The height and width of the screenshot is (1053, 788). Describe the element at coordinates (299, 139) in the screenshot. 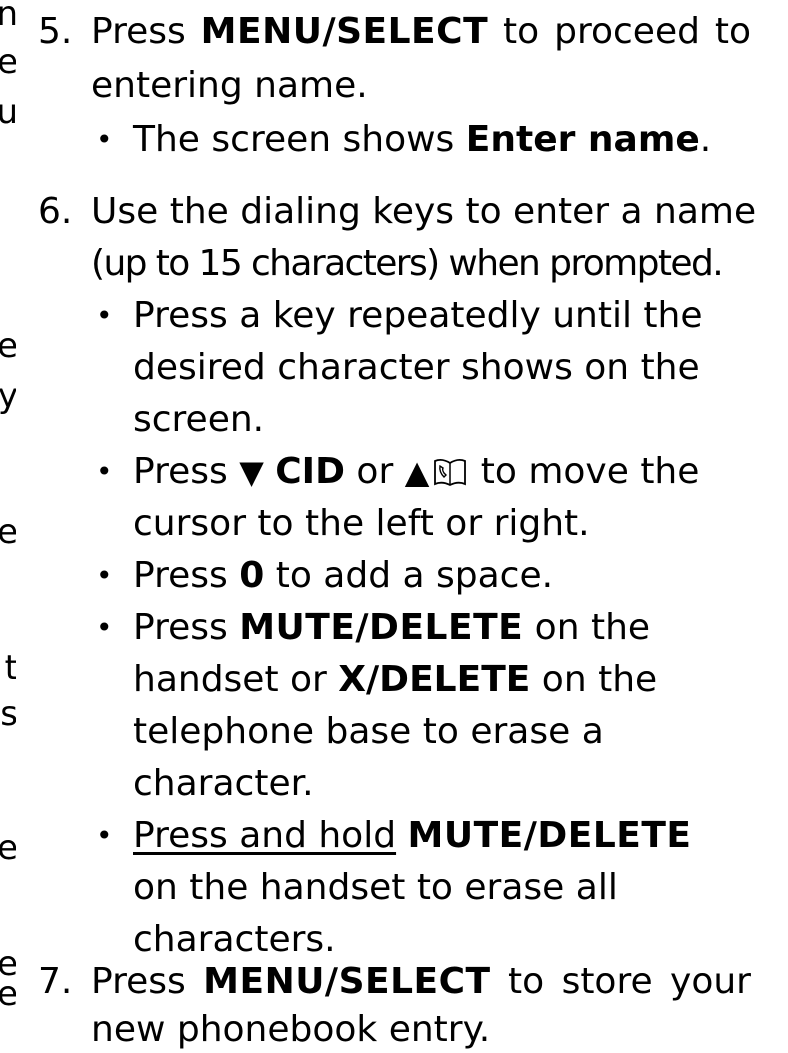

I see `bullet-text: The screen shows` at that location.